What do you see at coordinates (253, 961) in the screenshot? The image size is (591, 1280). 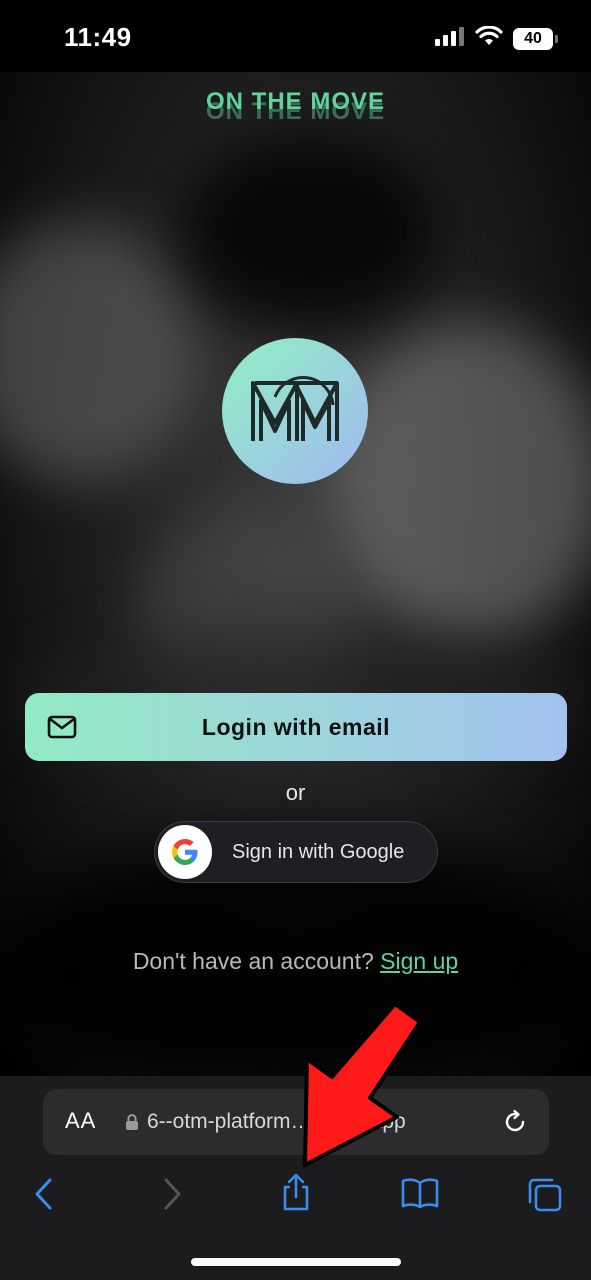 I see `signup-prompt-text: Don't have an account?` at bounding box center [253, 961].